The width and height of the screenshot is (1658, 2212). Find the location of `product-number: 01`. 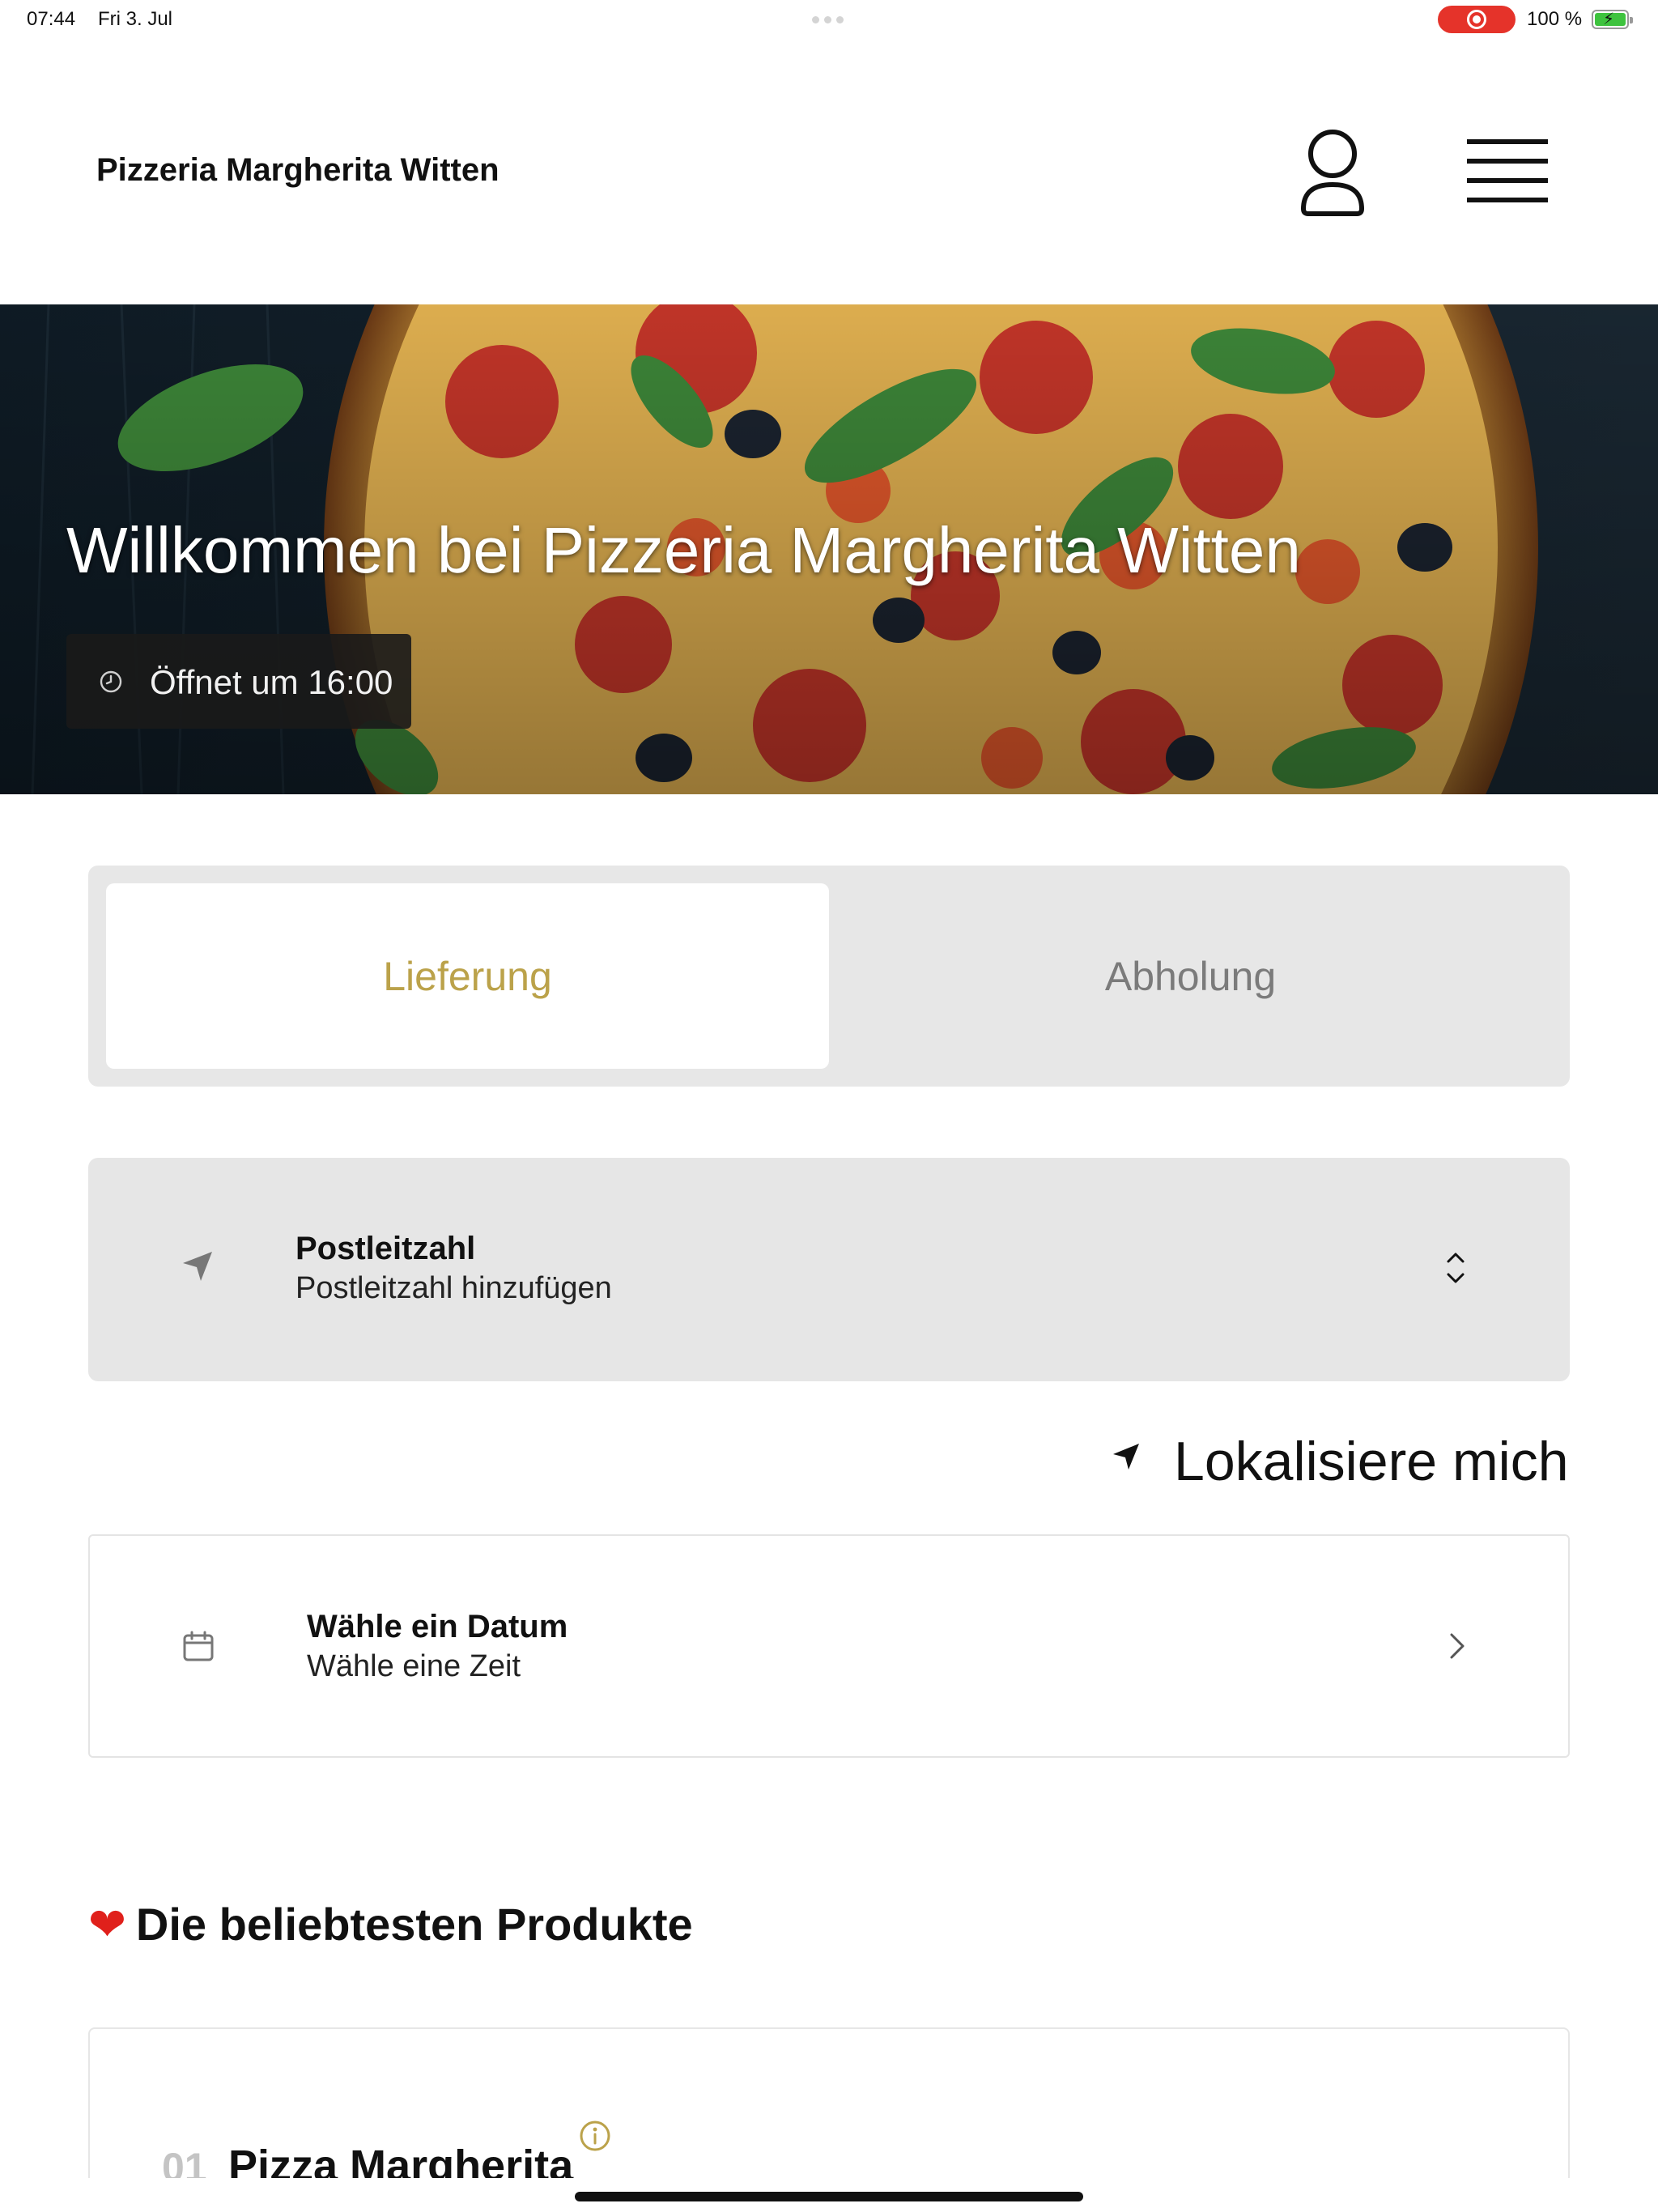

product-number: 01 is located at coordinates (184, 2162).